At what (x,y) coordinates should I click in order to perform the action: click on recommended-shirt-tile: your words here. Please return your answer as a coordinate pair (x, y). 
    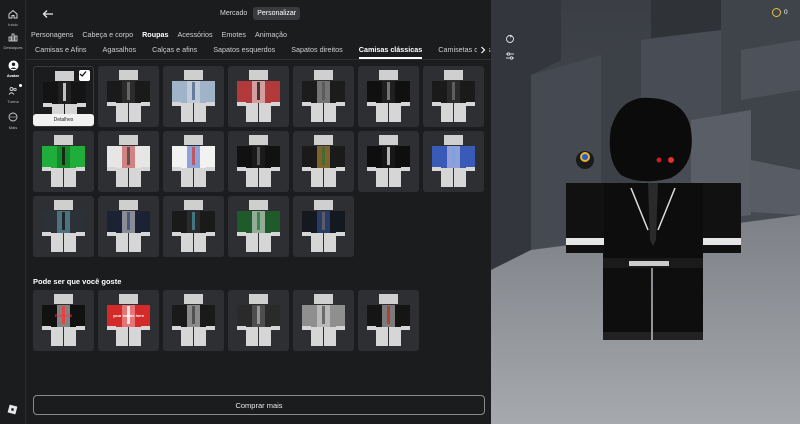
    Looking at the image, I should click on (128, 320).